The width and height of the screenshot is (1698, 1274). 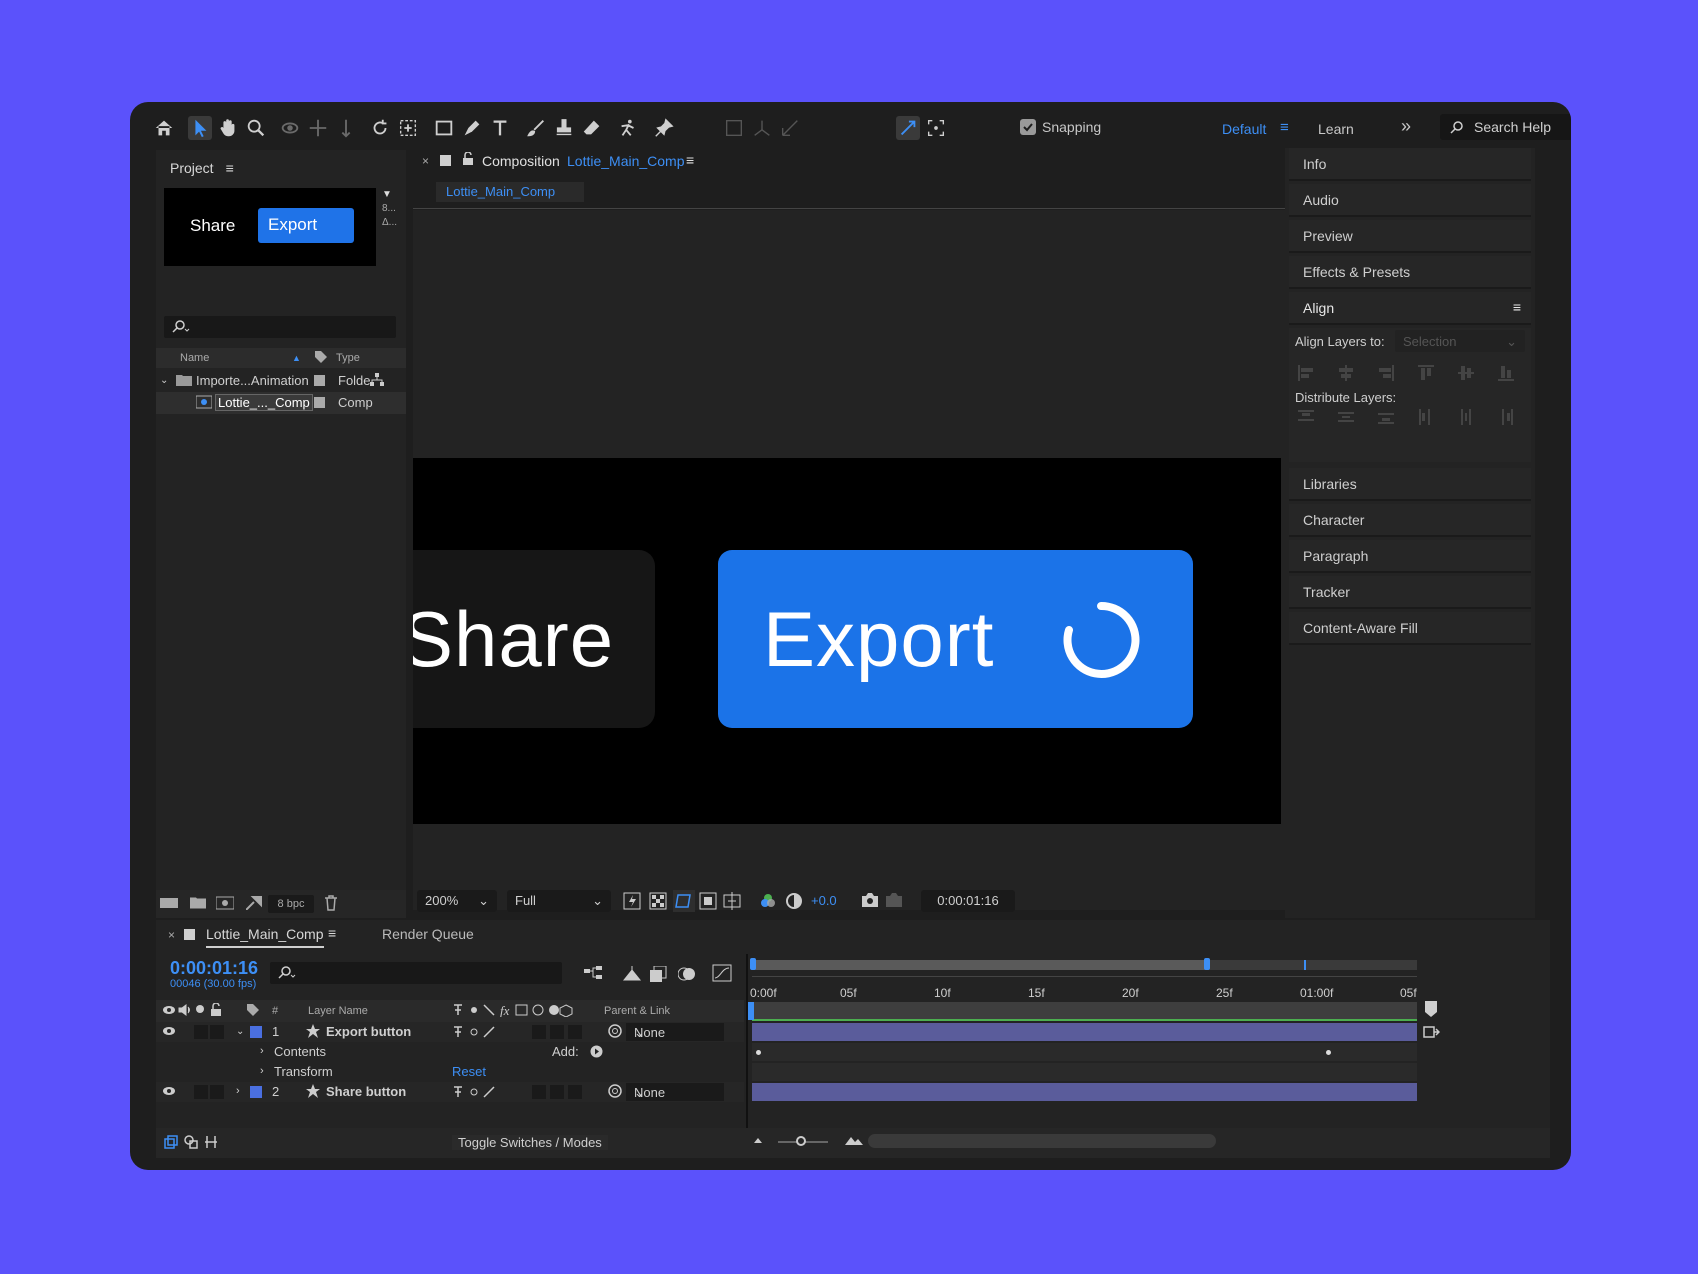 What do you see at coordinates (338, 1011) in the screenshot?
I see `col-layer-name: Layer Name` at bounding box center [338, 1011].